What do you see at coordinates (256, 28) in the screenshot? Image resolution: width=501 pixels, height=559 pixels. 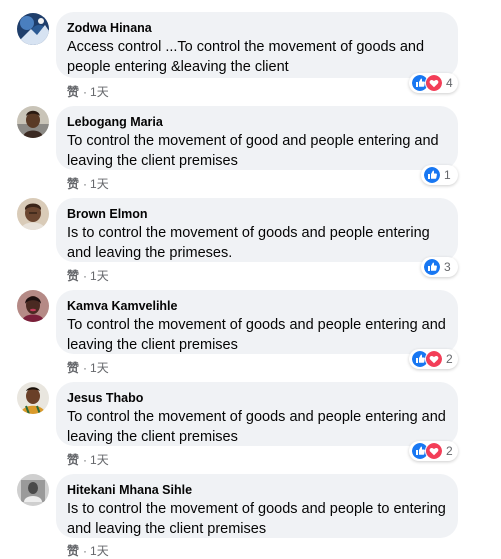 I see `comment-author: Zodwa Hinana` at bounding box center [256, 28].